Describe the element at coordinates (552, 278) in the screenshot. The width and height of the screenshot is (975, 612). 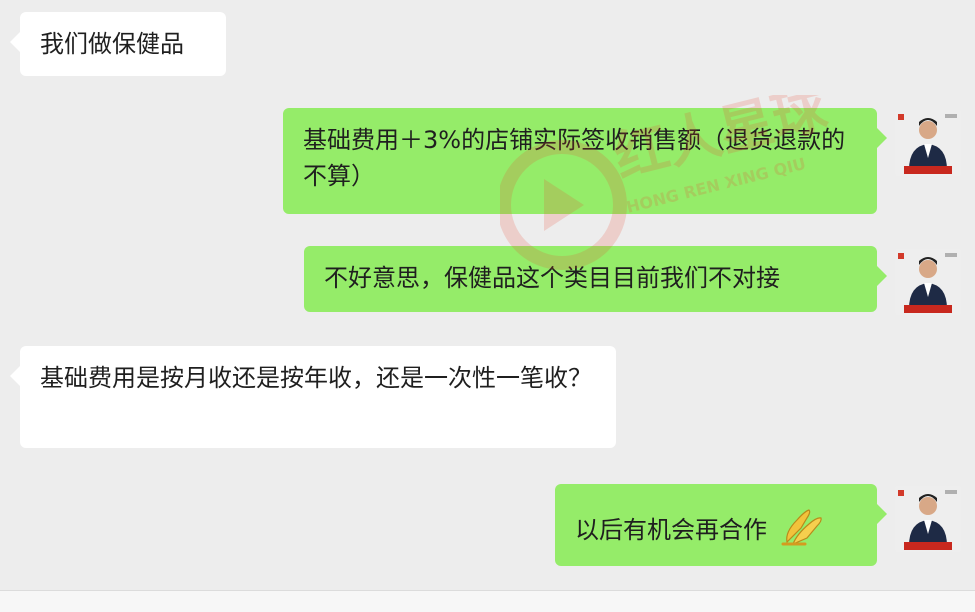
I see `message-text: 不好意思，保健品这个类目目前我们不对接` at that location.